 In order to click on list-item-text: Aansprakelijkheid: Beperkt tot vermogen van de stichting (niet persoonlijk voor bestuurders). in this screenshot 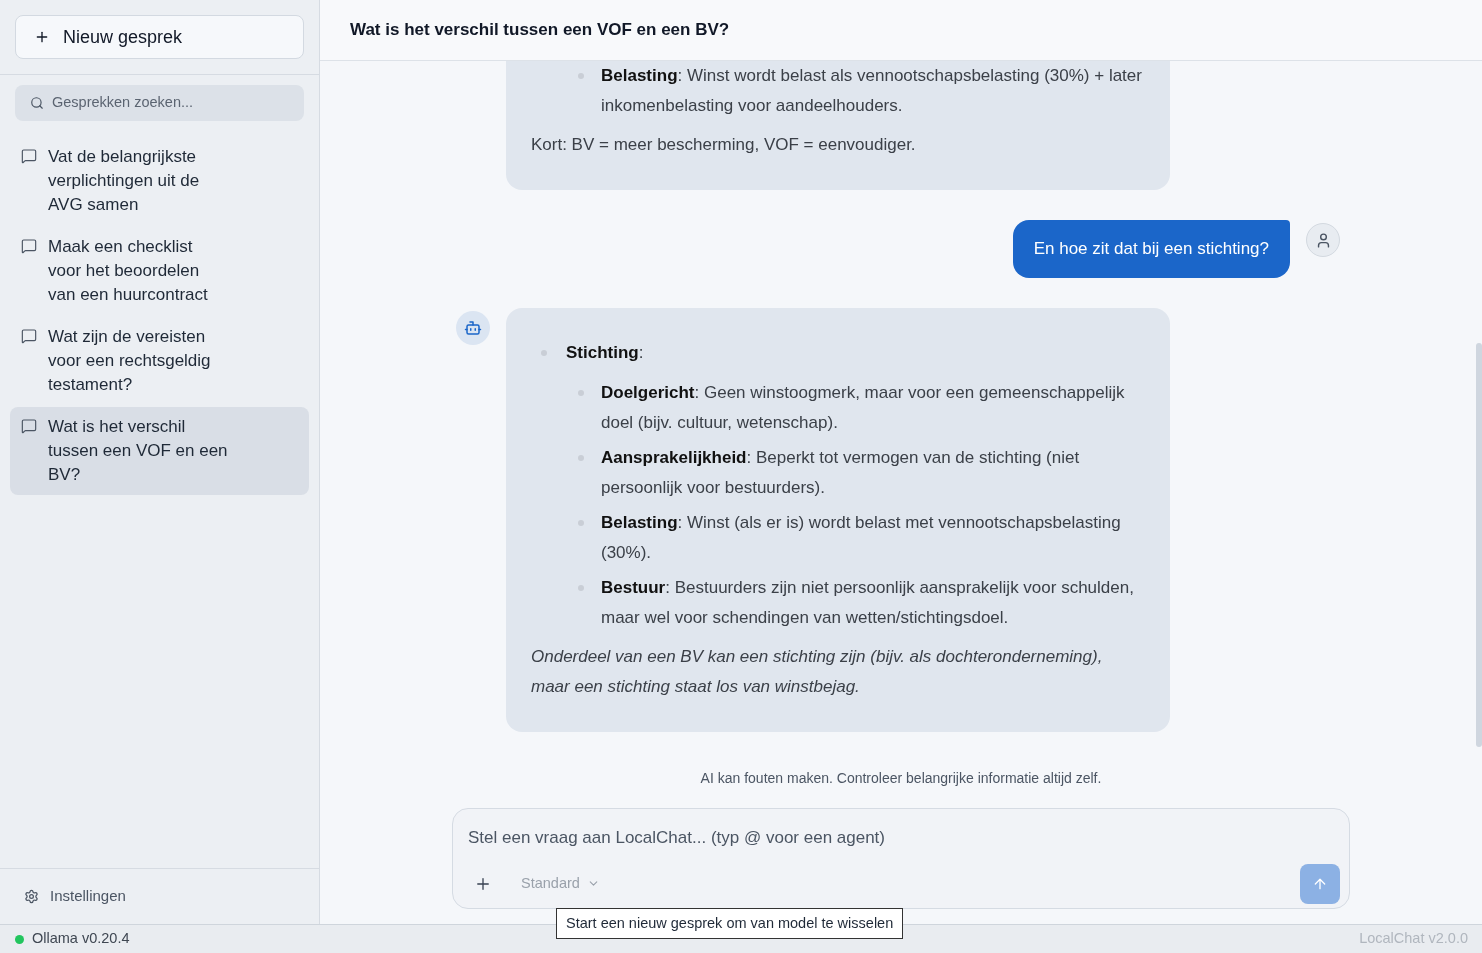, I will do `click(841, 473)`.